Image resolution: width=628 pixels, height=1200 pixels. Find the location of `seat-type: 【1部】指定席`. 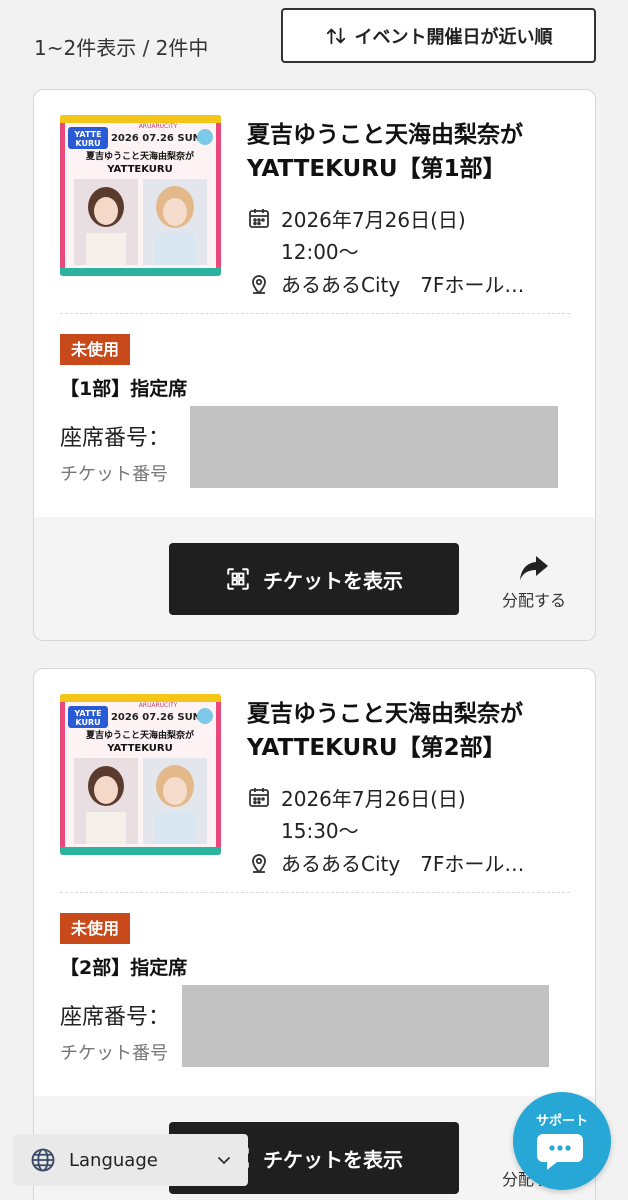

seat-type: 【1部】指定席 is located at coordinates (124, 389).